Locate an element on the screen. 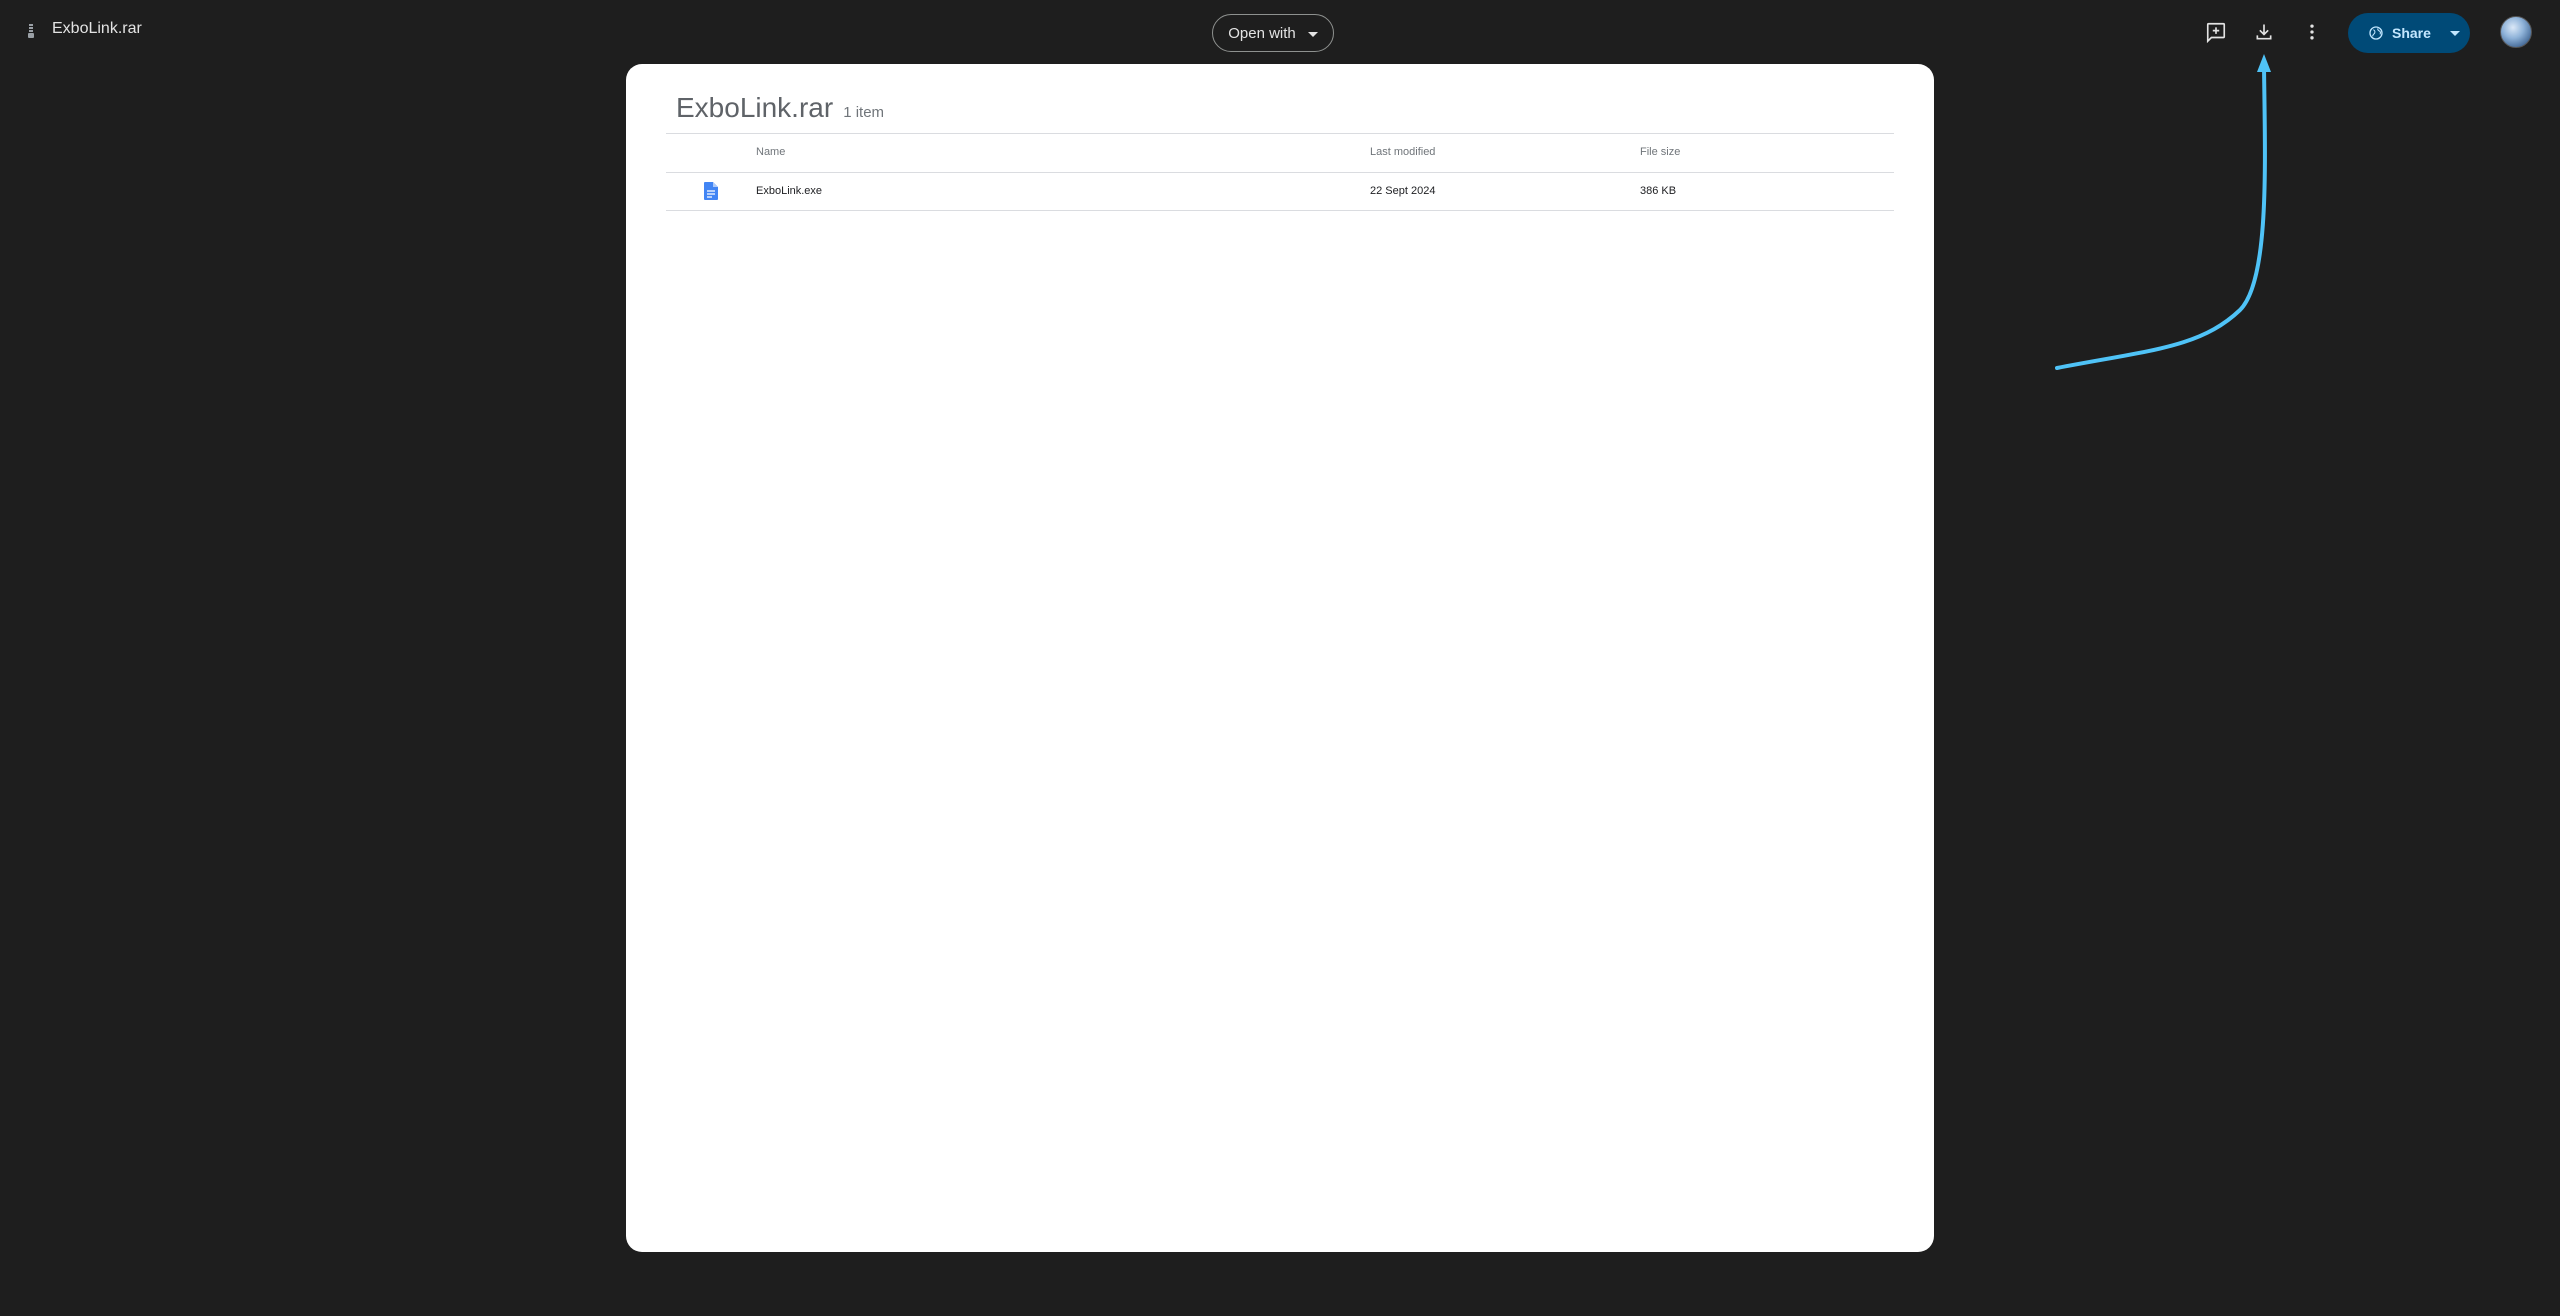 Image resolution: width=2560 pixels, height=1316 pixels. more-options-button is located at coordinates (2312, 32).